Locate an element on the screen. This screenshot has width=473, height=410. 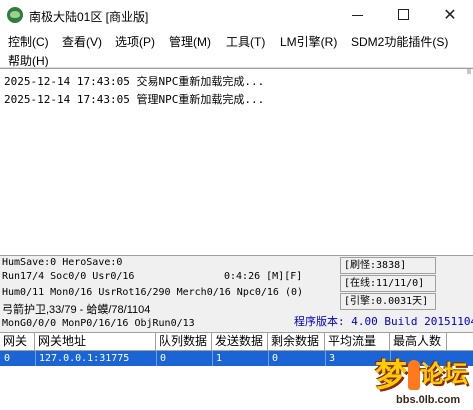
monster-gen-status: MonG0/0/0 MonP0/16/16 ObjRun0/13 is located at coordinates (98, 323).